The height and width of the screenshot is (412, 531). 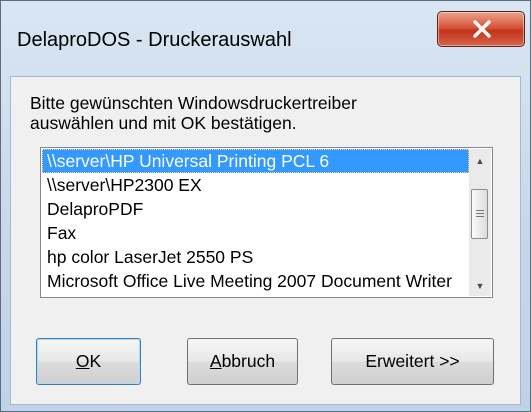 I want to click on printer-list-item: \\server\HP2300 EX, so click(x=255, y=185).